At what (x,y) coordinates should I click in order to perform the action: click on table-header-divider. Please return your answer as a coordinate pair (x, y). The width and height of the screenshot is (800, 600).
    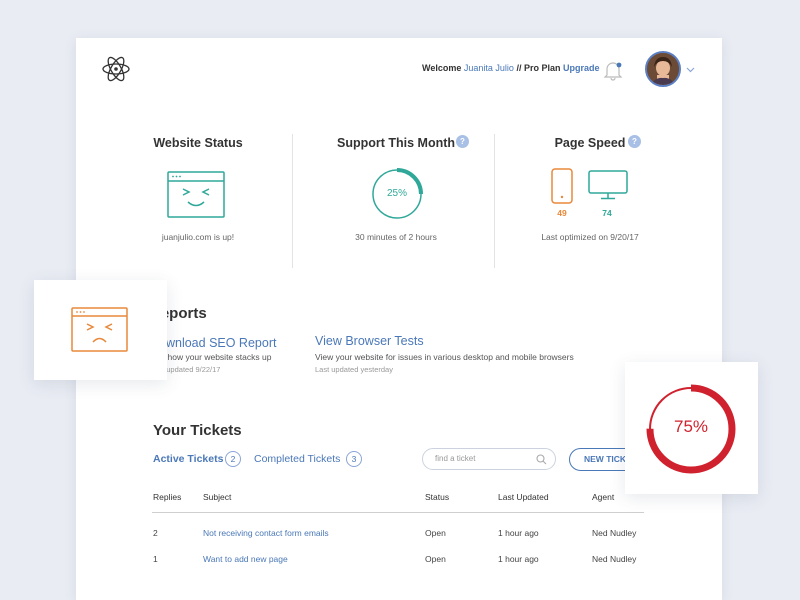
    Looking at the image, I should click on (398, 512).